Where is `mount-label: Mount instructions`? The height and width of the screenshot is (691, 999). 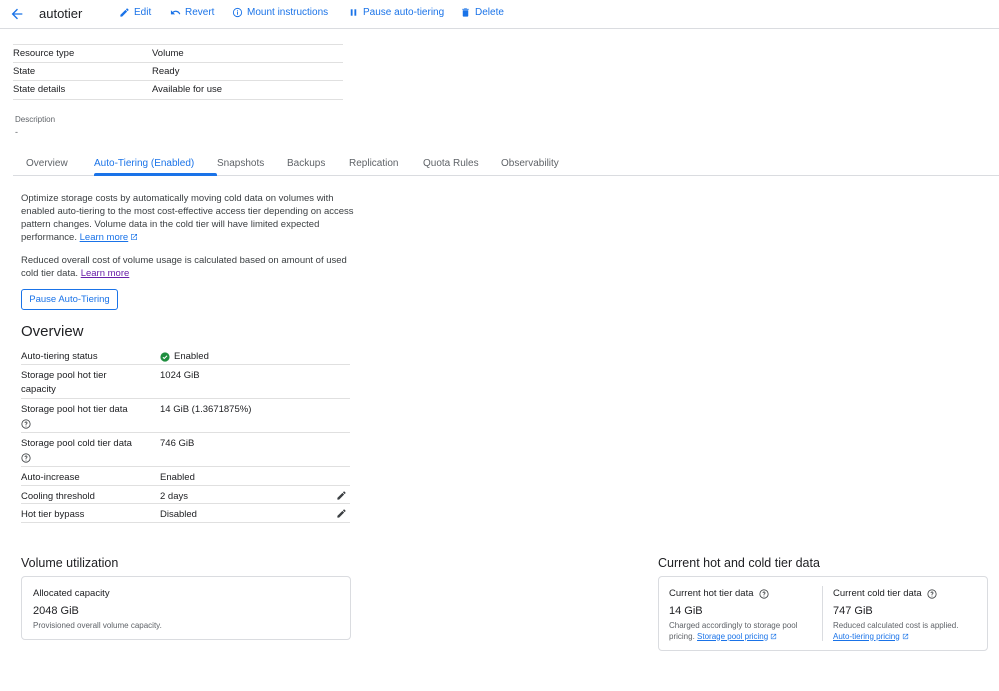
mount-label: Mount instructions is located at coordinates (288, 12).